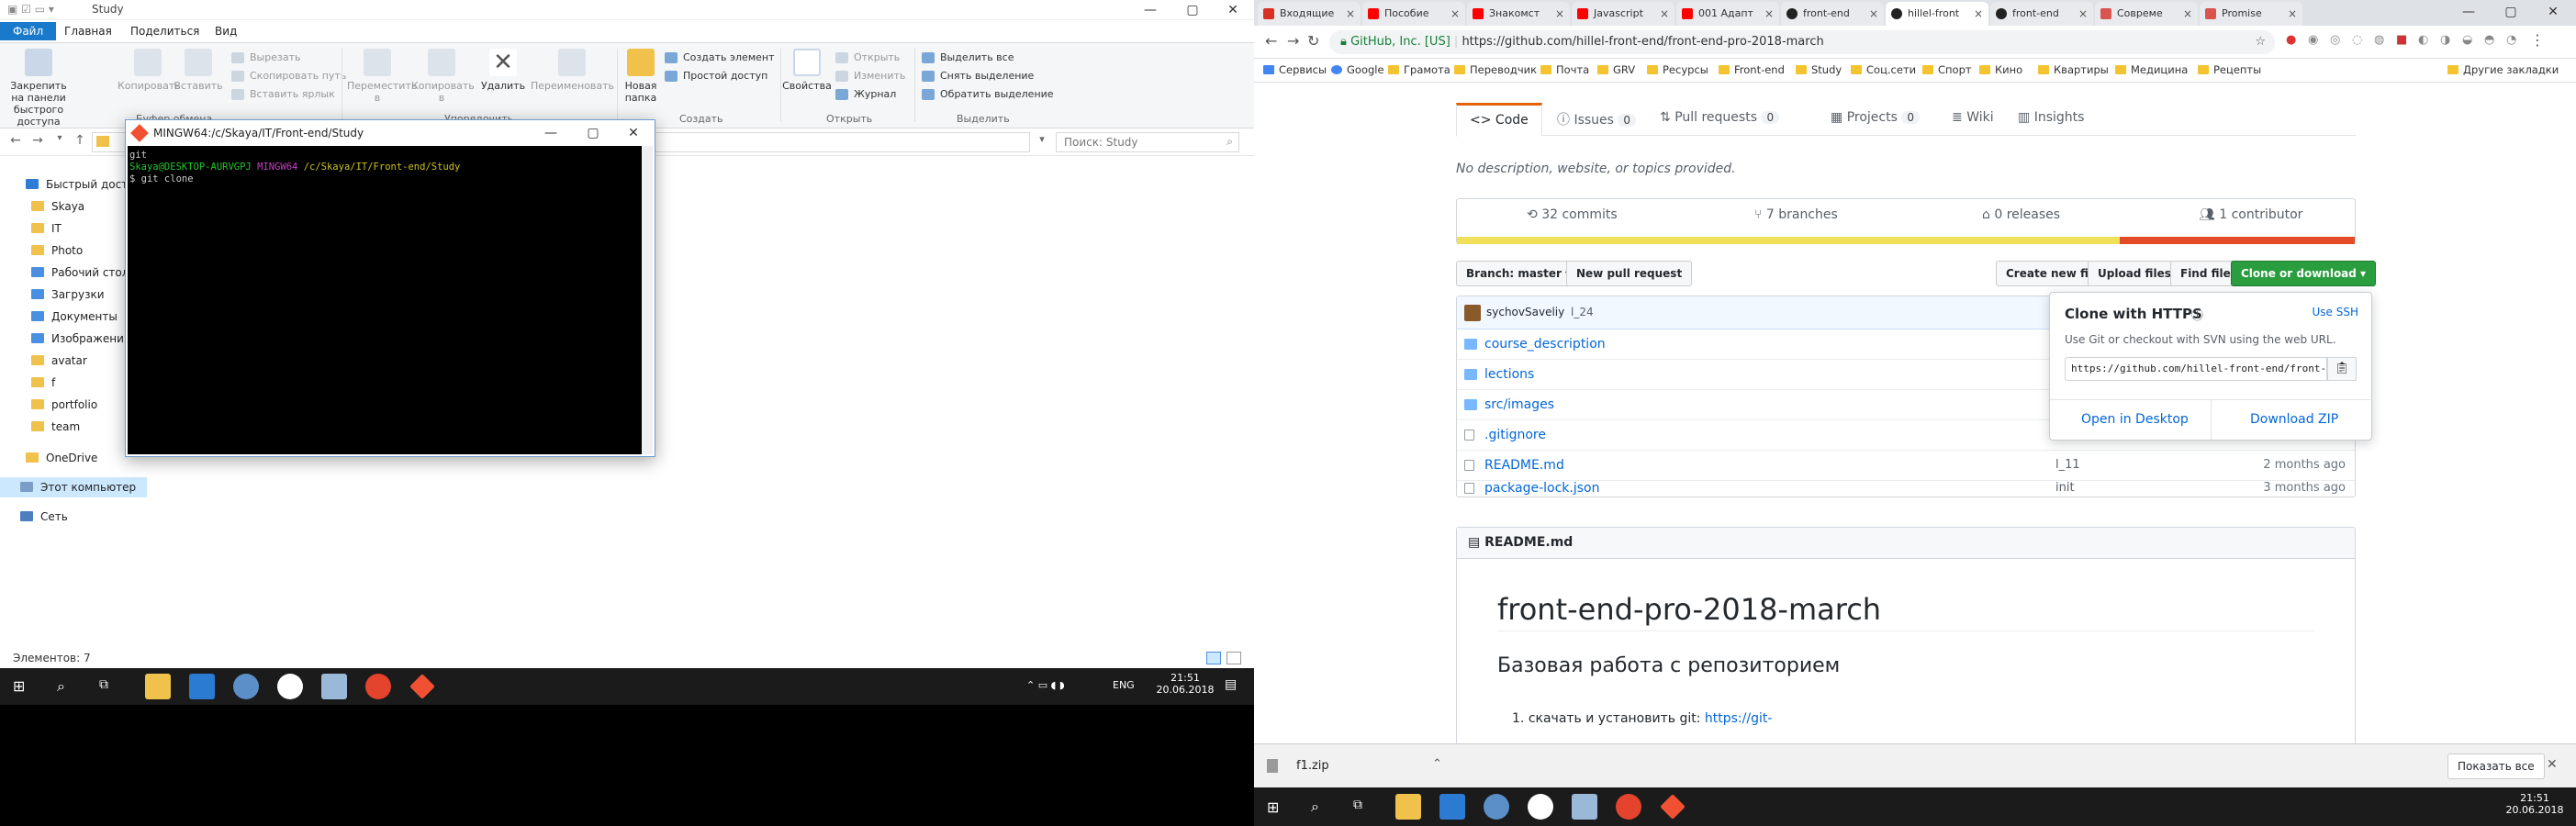 The height and width of the screenshot is (826, 2576). Describe the element at coordinates (2379, 40) in the screenshot. I see `extension-icon: ◍` at that location.